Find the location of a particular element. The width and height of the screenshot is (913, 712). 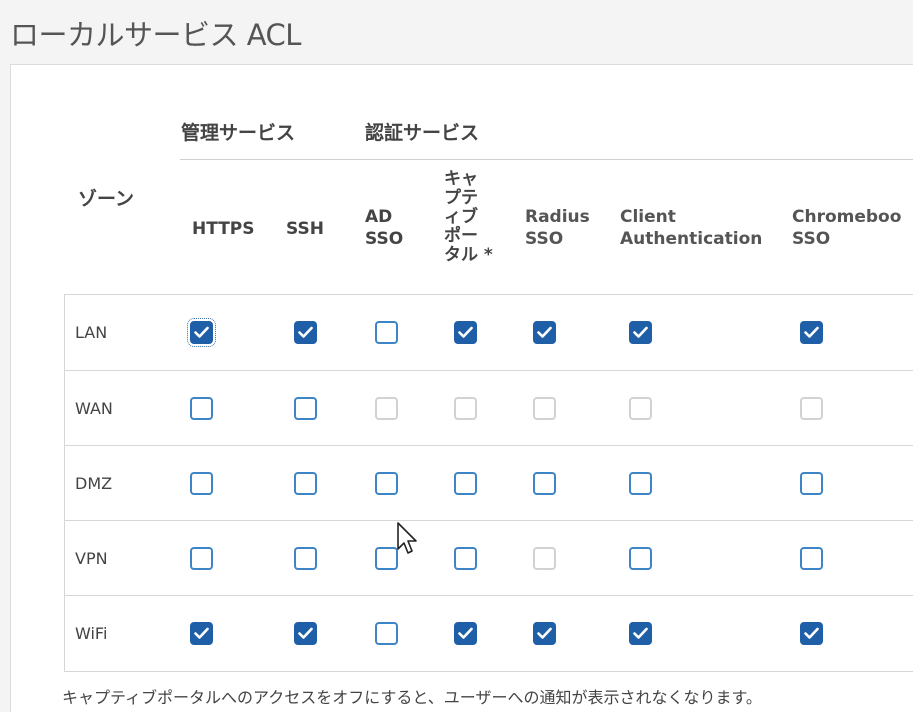

page-title: ローカルサービス ACL is located at coordinates (155, 35).